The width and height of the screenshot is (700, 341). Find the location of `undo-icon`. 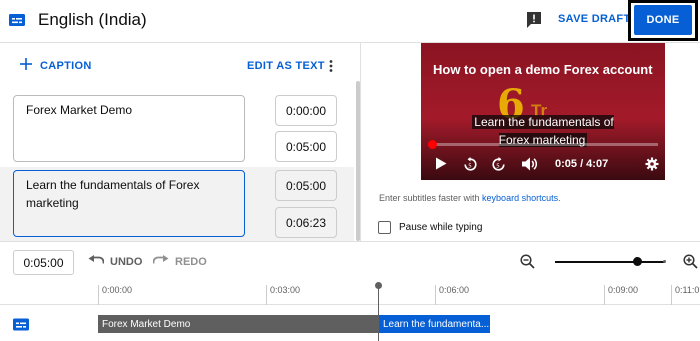

undo-icon is located at coordinates (96, 261).